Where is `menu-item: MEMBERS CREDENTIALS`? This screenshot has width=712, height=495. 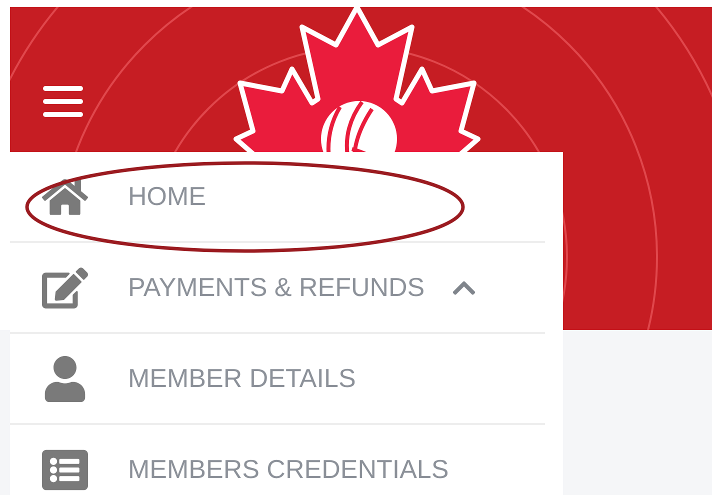 menu-item: MEMBERS CREDENTIALS is located at coordinates (277, 460).